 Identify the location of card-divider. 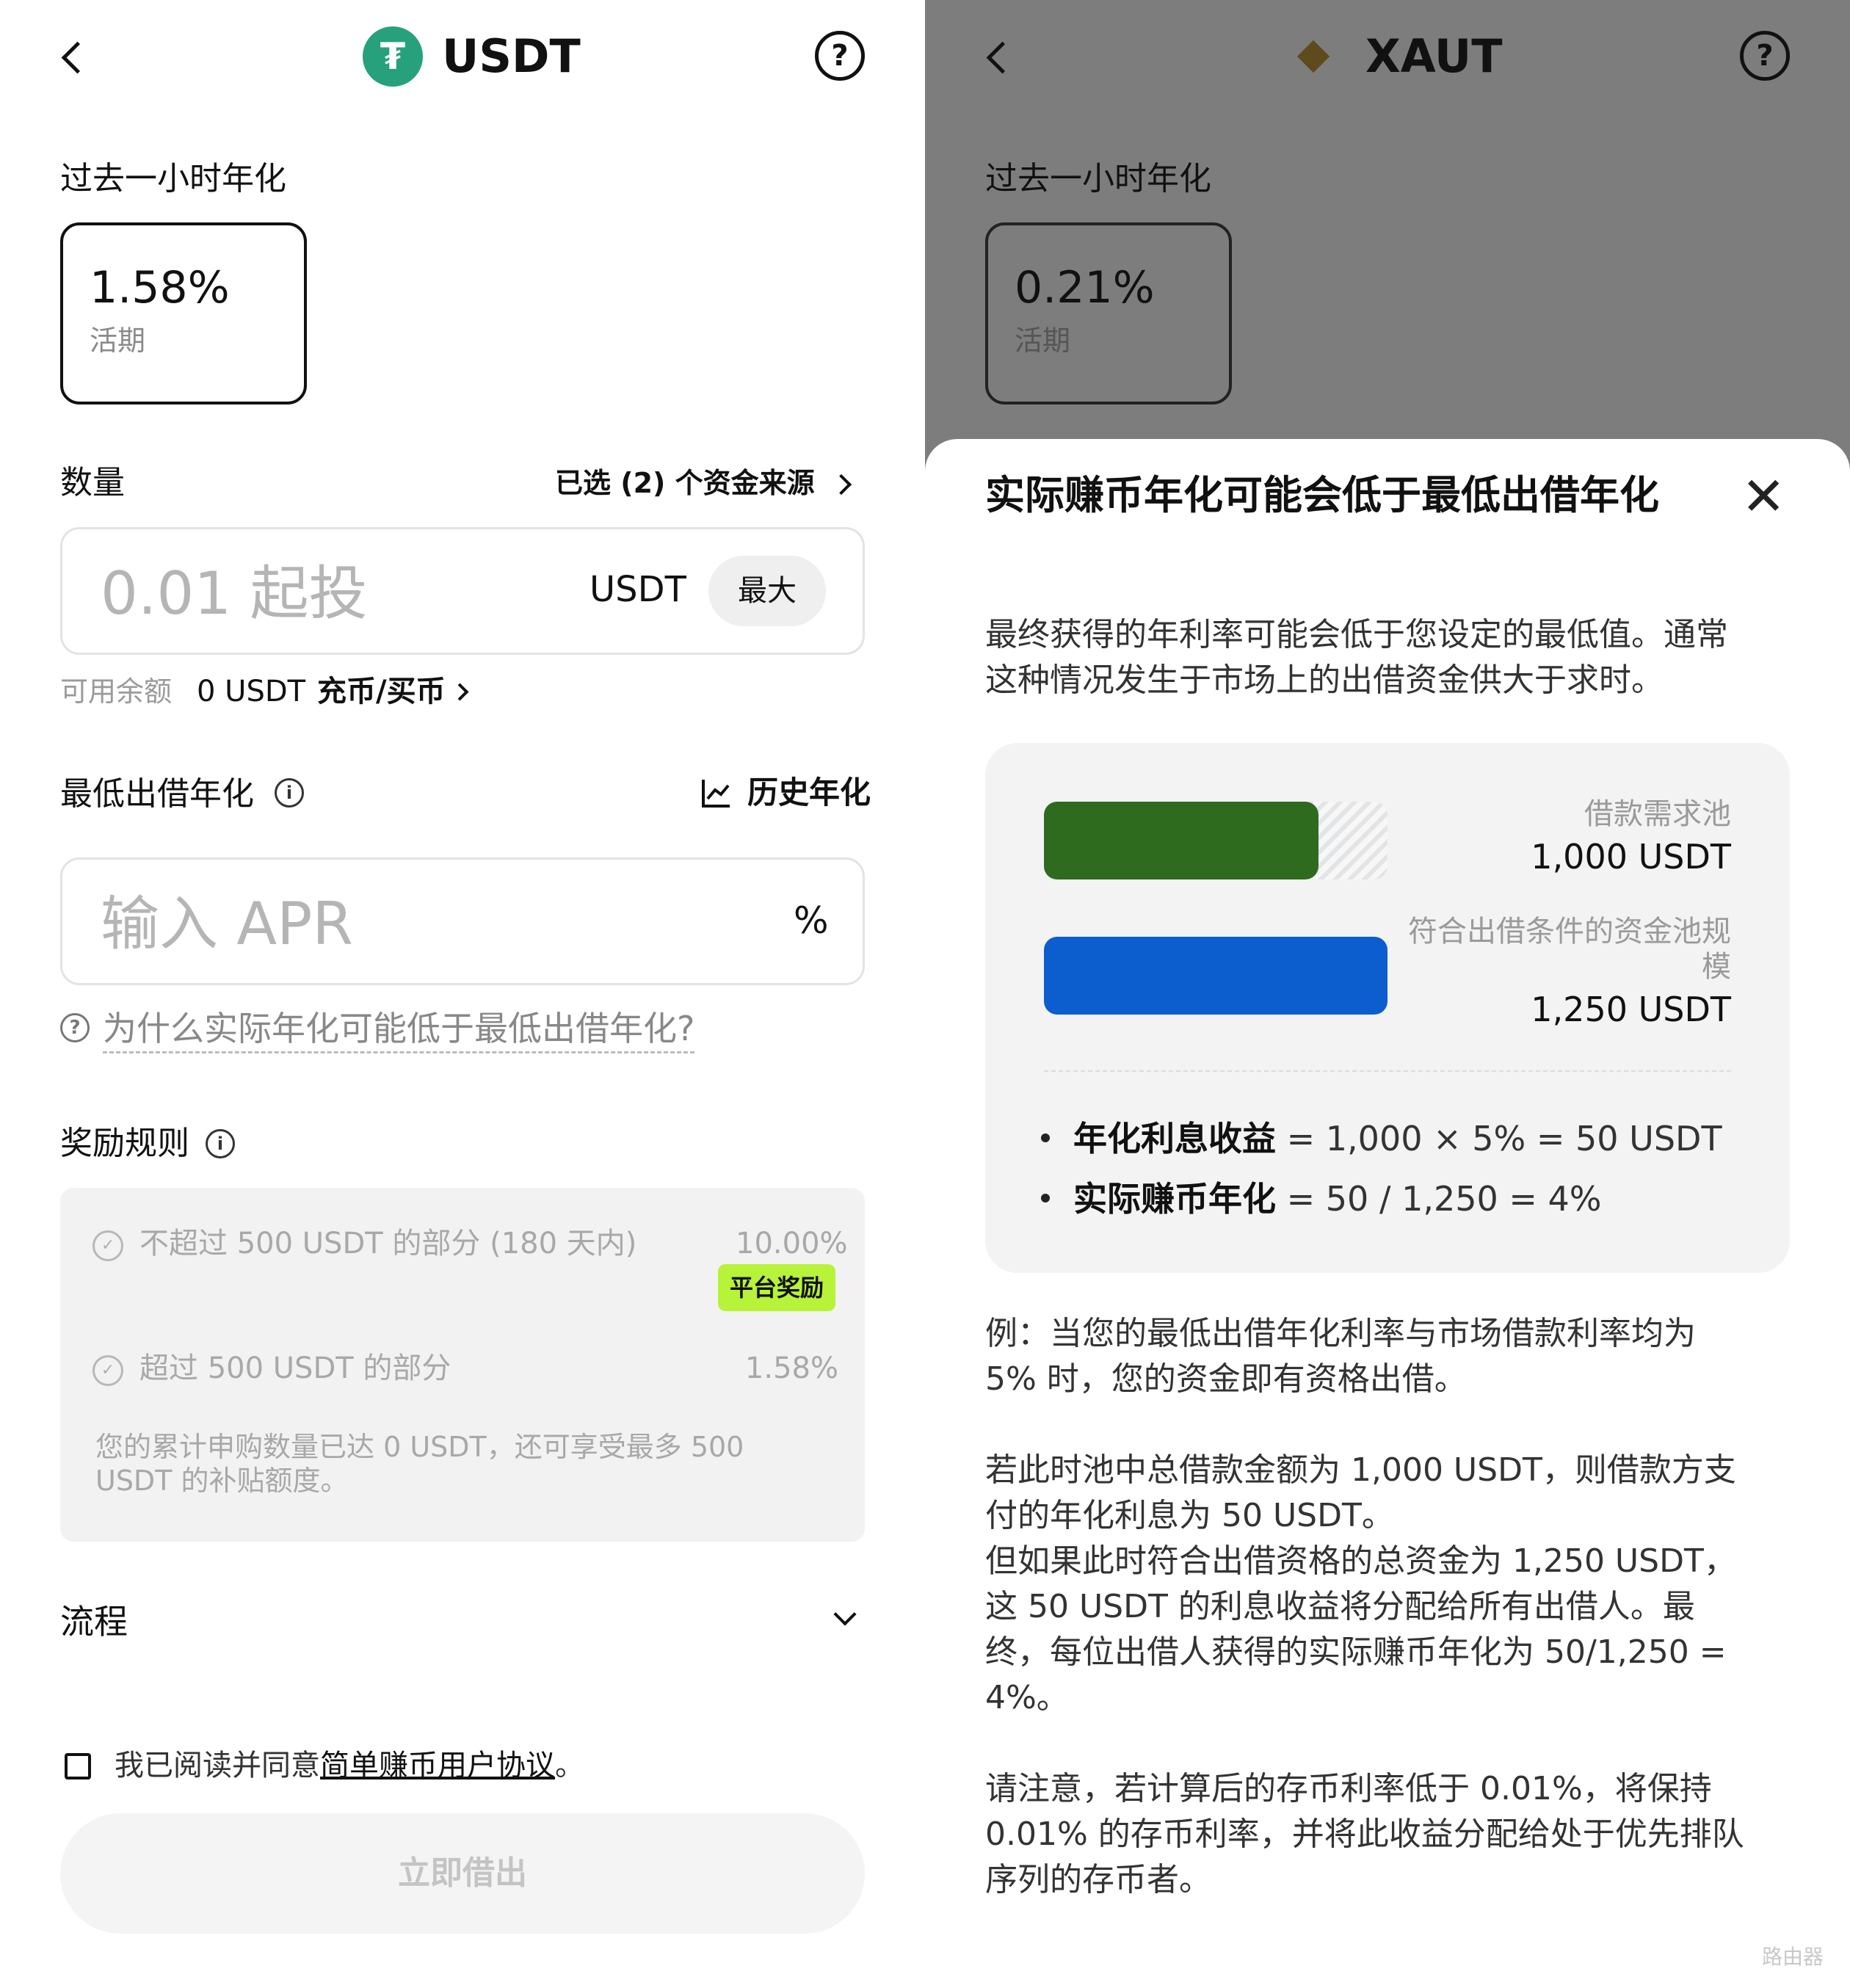
(1387, 1071).